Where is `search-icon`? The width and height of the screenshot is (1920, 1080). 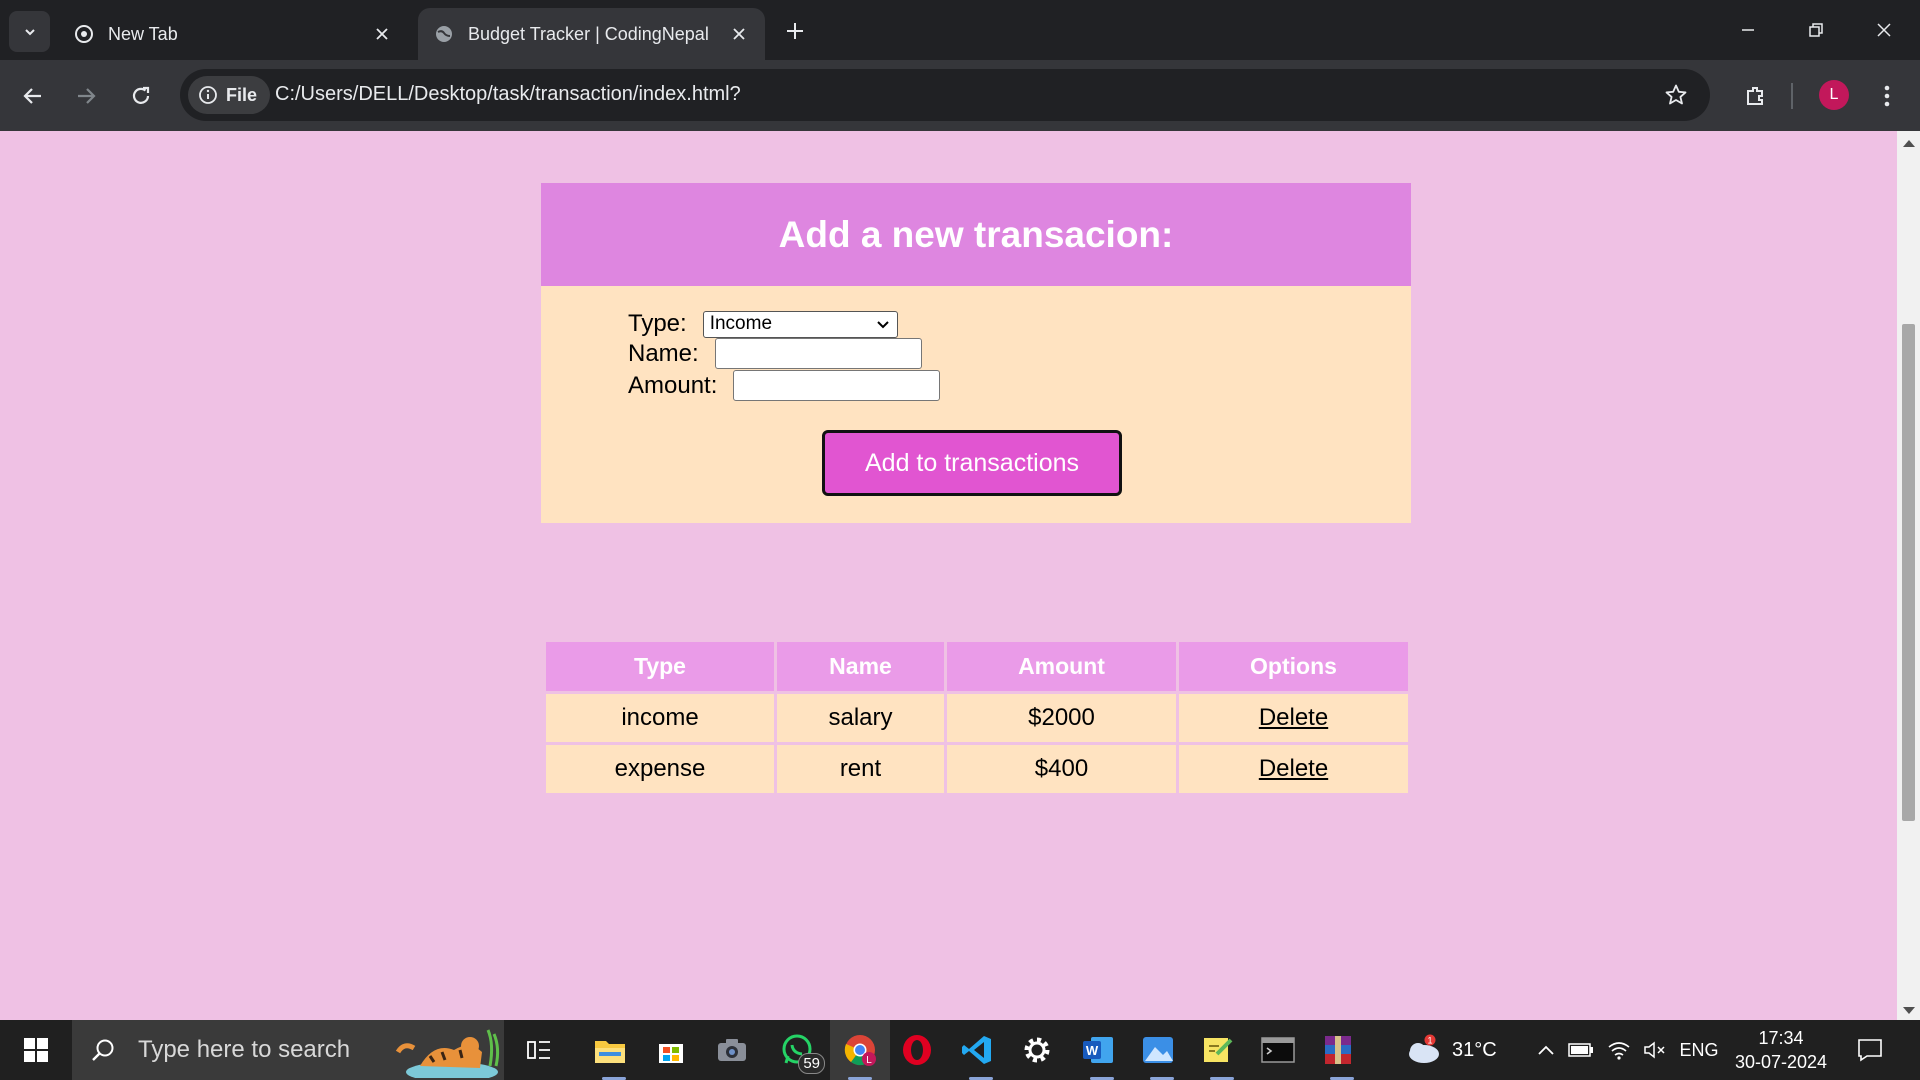 search-icon is located at coordinates (103, 1050).